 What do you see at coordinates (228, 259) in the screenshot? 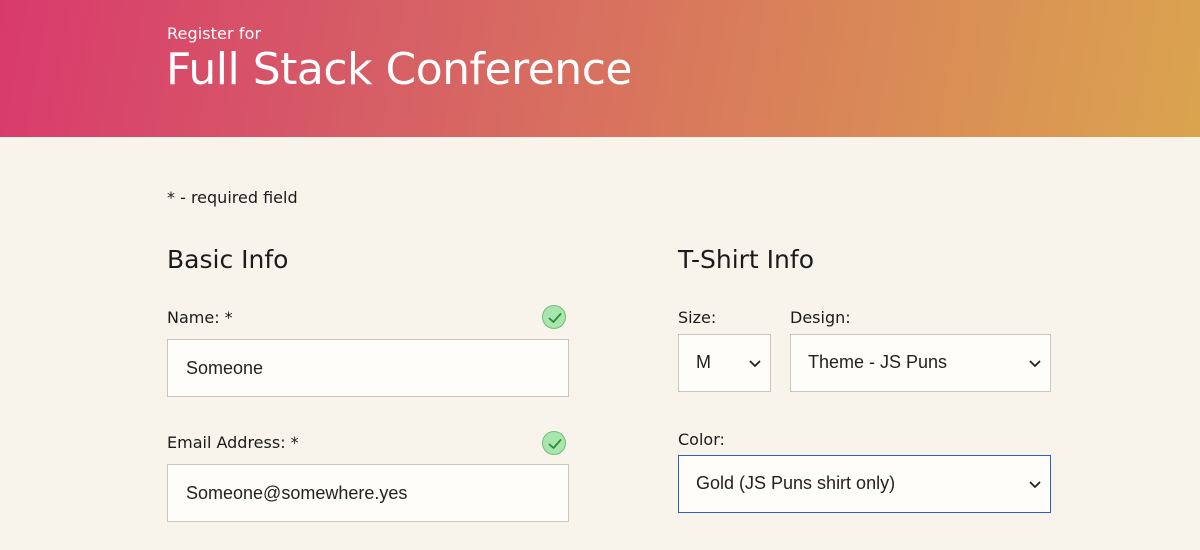
I see `basic-info-heading: Basic Info` at bounding box center [228, 259].